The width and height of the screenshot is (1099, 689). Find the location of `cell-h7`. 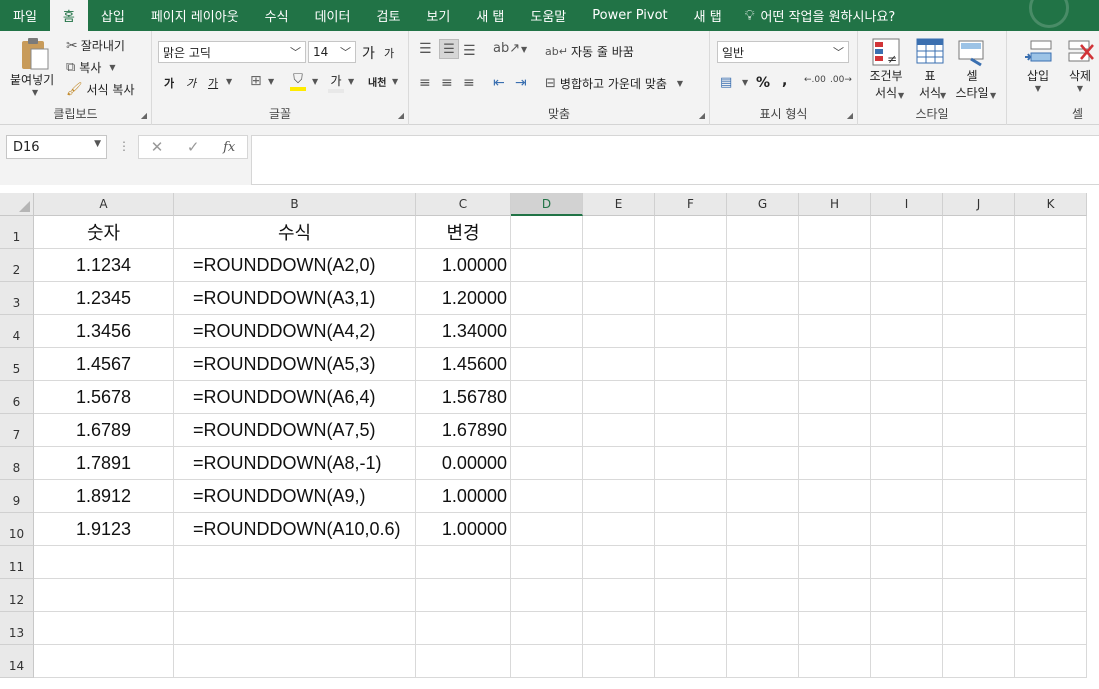

cell-h7 is located at coordinates (835, 430).